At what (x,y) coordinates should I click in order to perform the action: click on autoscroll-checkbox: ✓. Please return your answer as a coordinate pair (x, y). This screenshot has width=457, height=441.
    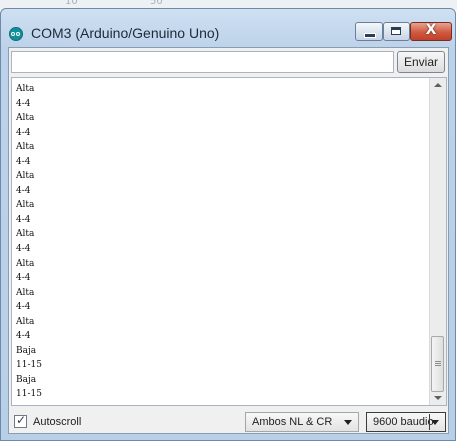
    Looking at the image, I should click on (20, 420).